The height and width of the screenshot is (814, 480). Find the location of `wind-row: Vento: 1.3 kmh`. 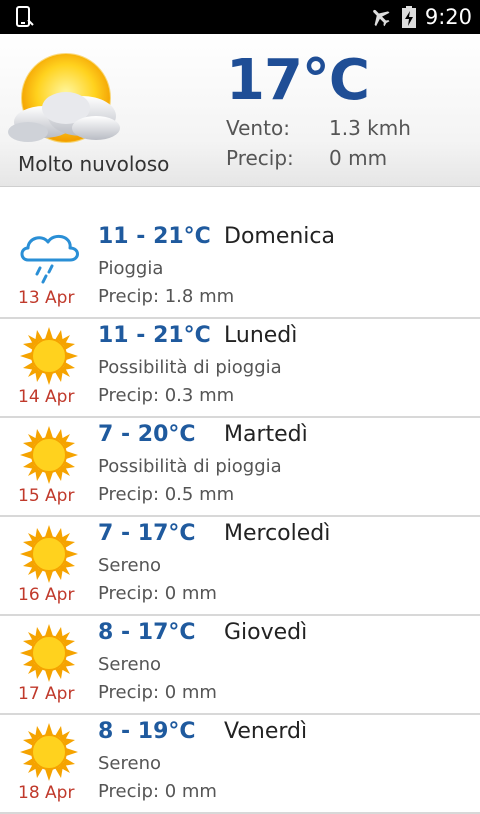

wind-row: Vento: 1.3 kmh is located at coordinates (318, 128).